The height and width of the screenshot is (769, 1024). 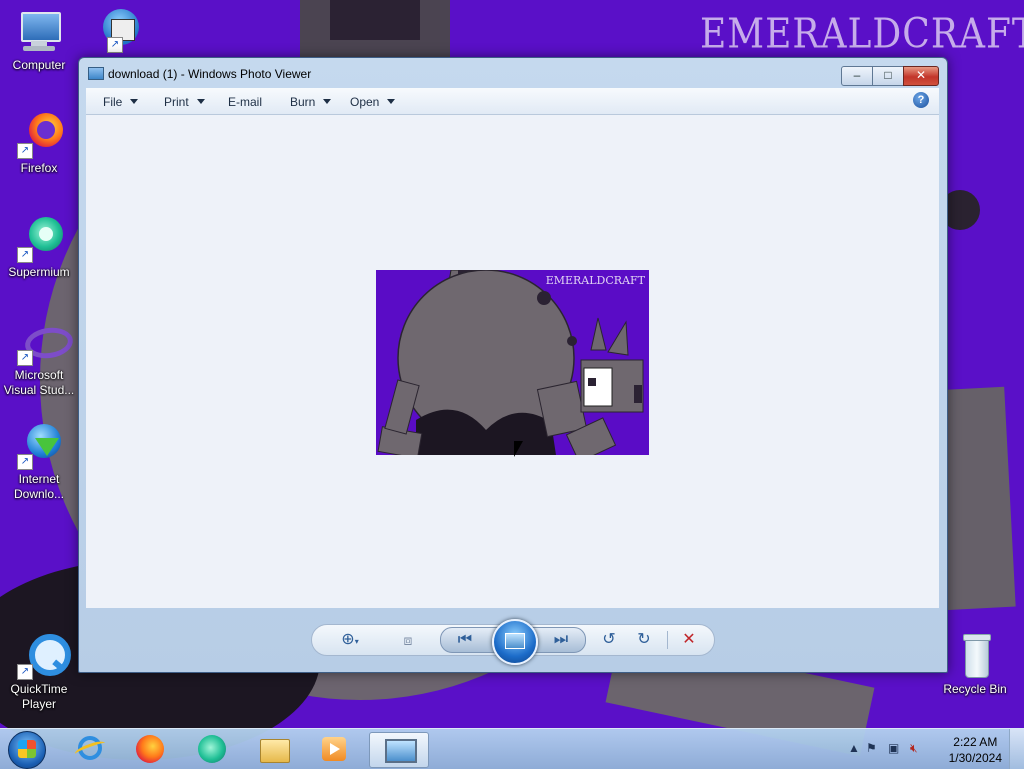 I want to click on close-icon: ✕, so click(x=921, y=75).